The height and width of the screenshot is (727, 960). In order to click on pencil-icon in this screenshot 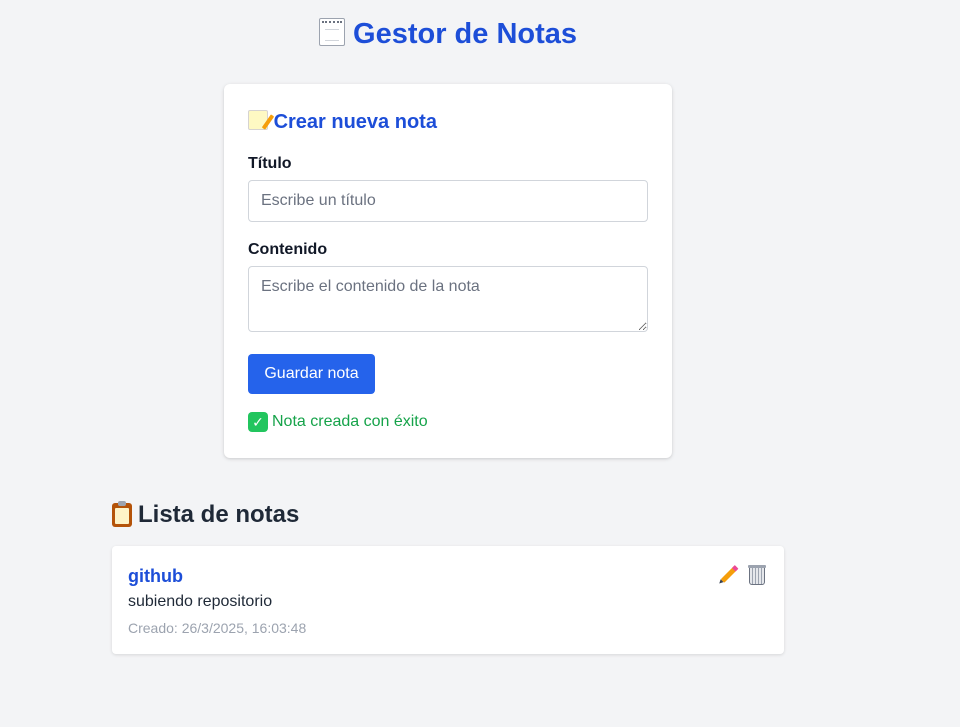, I will do `click(729, 574)`.